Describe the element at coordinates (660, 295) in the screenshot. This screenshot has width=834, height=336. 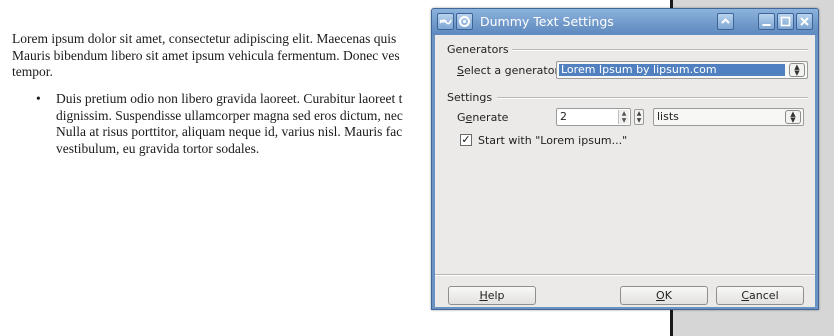
I see `accel-key: O` at that location.